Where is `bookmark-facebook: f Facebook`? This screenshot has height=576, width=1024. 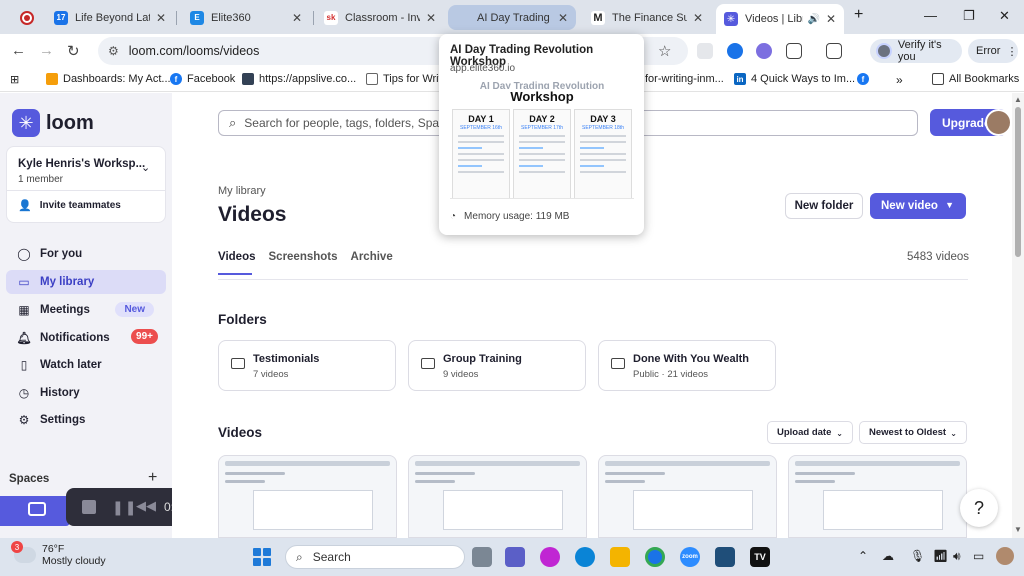
bookmark-facebook: f Facebook is located at coordinates (202, 79).